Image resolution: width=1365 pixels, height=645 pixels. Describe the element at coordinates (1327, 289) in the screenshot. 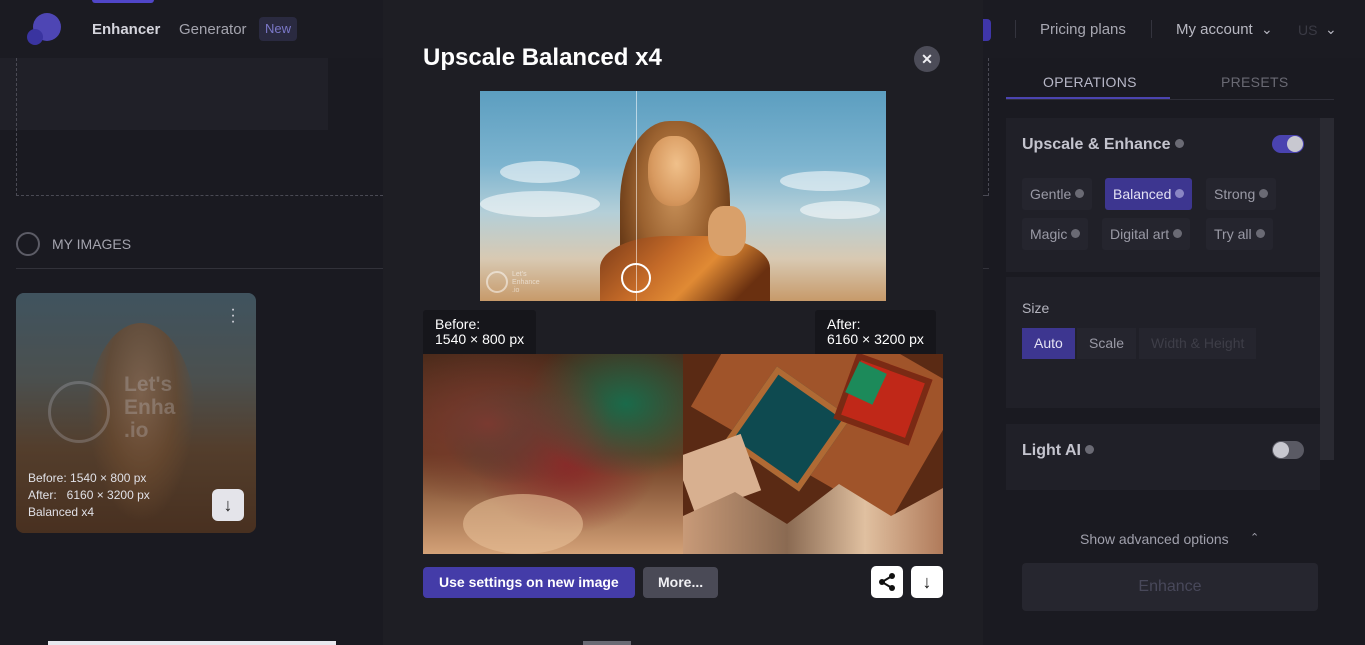

I see `panel-scrollbar` at that location.